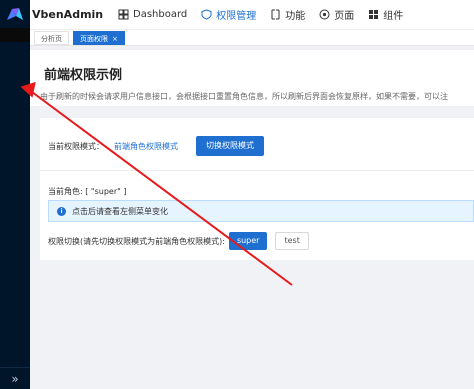 Image resolution: width=474 pixels, height=389 pixels. What do you see at coordinates (295, 16) in the screenshot?
I see `nav-function-label: 功能` at bounding box center [295, 16].